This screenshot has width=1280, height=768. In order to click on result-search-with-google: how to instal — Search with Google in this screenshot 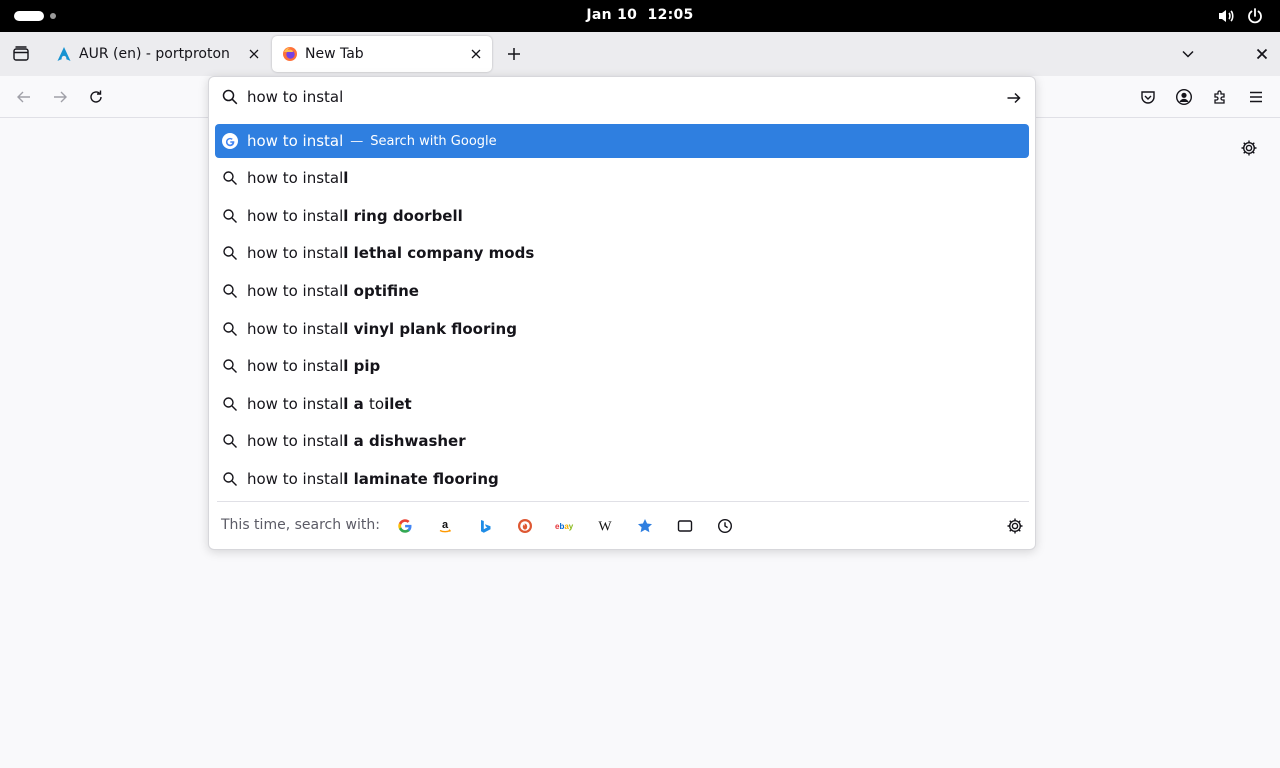, I will do `click(622, 141)`.